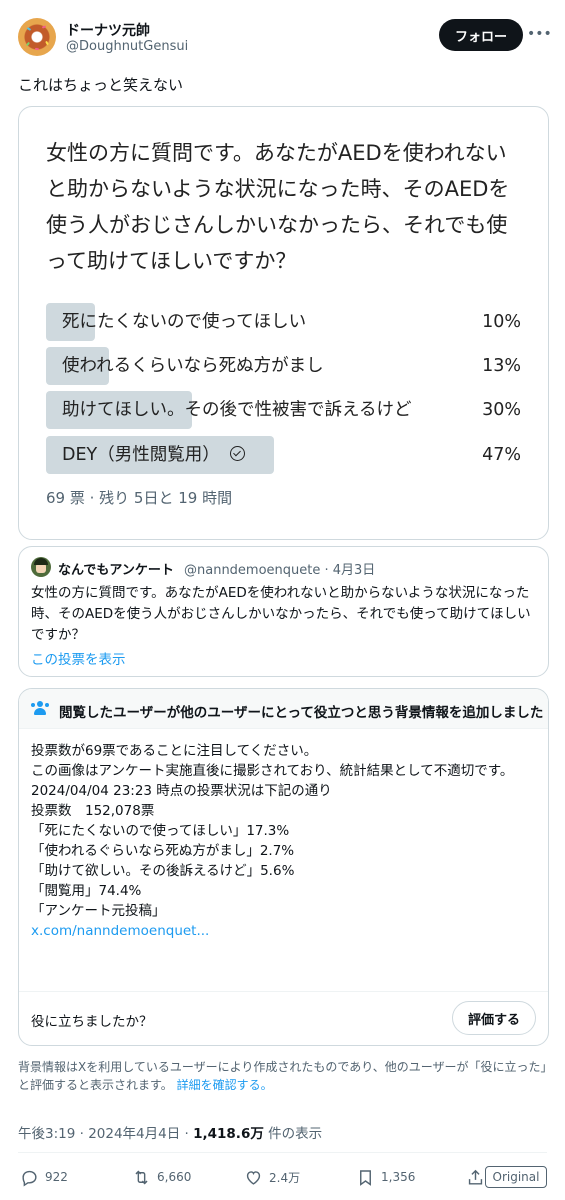  Describe the element at coordinates (539, 34) in the screenshot. I see `more-icon: •••` at that location.